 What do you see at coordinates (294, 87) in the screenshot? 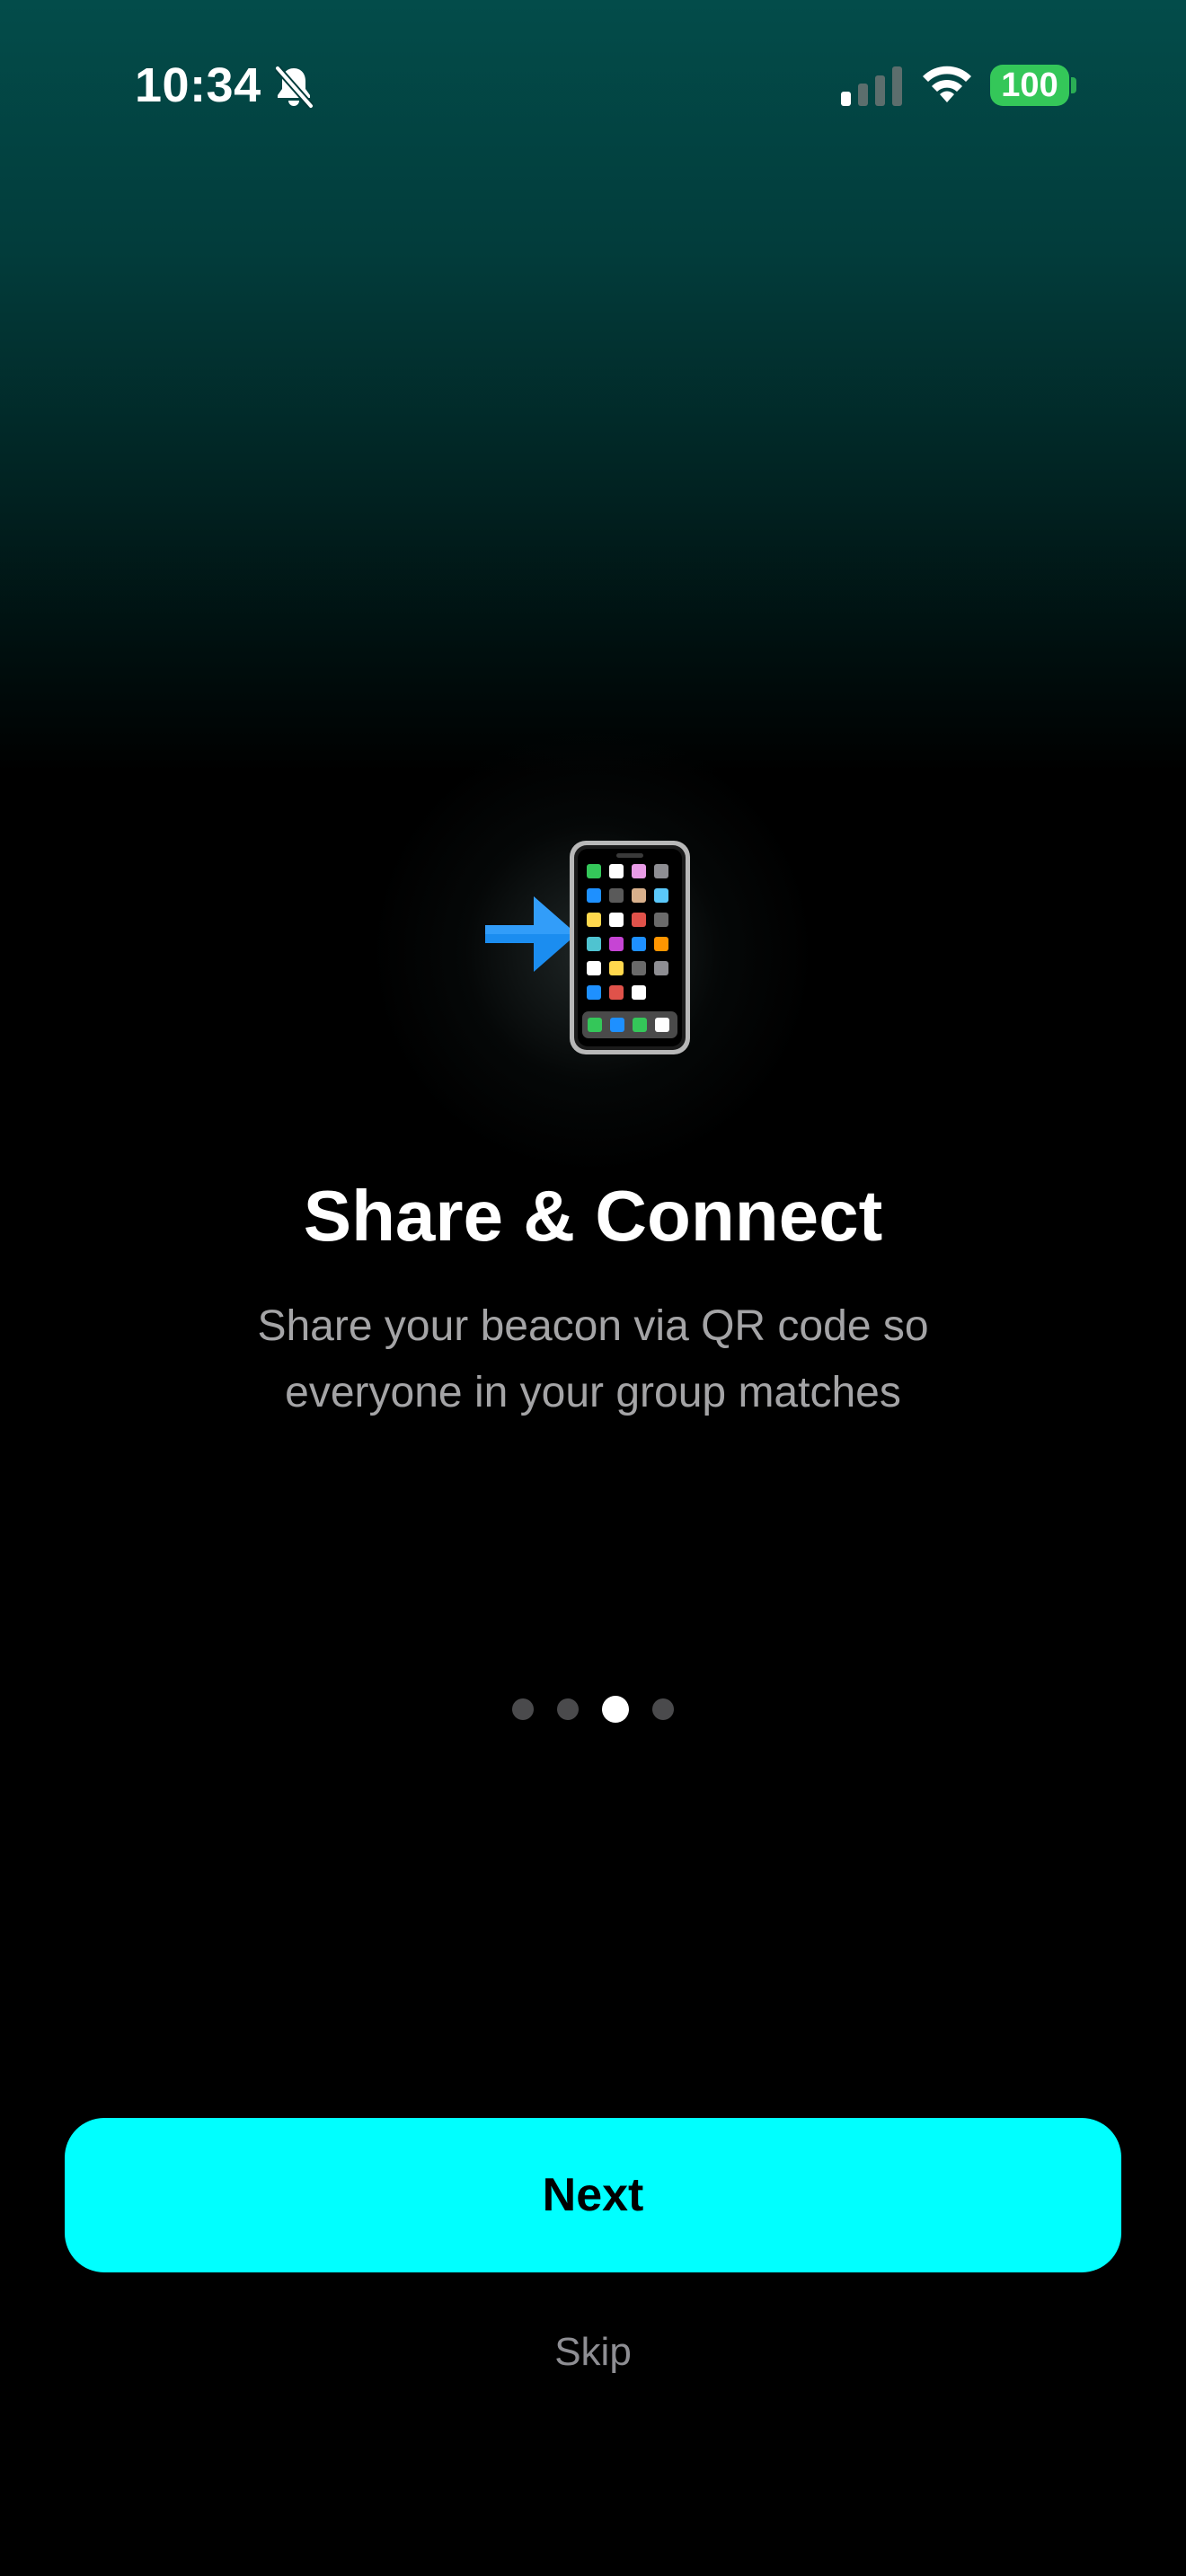
I see `bell-slash-icon` at bounding box center [294, 87].